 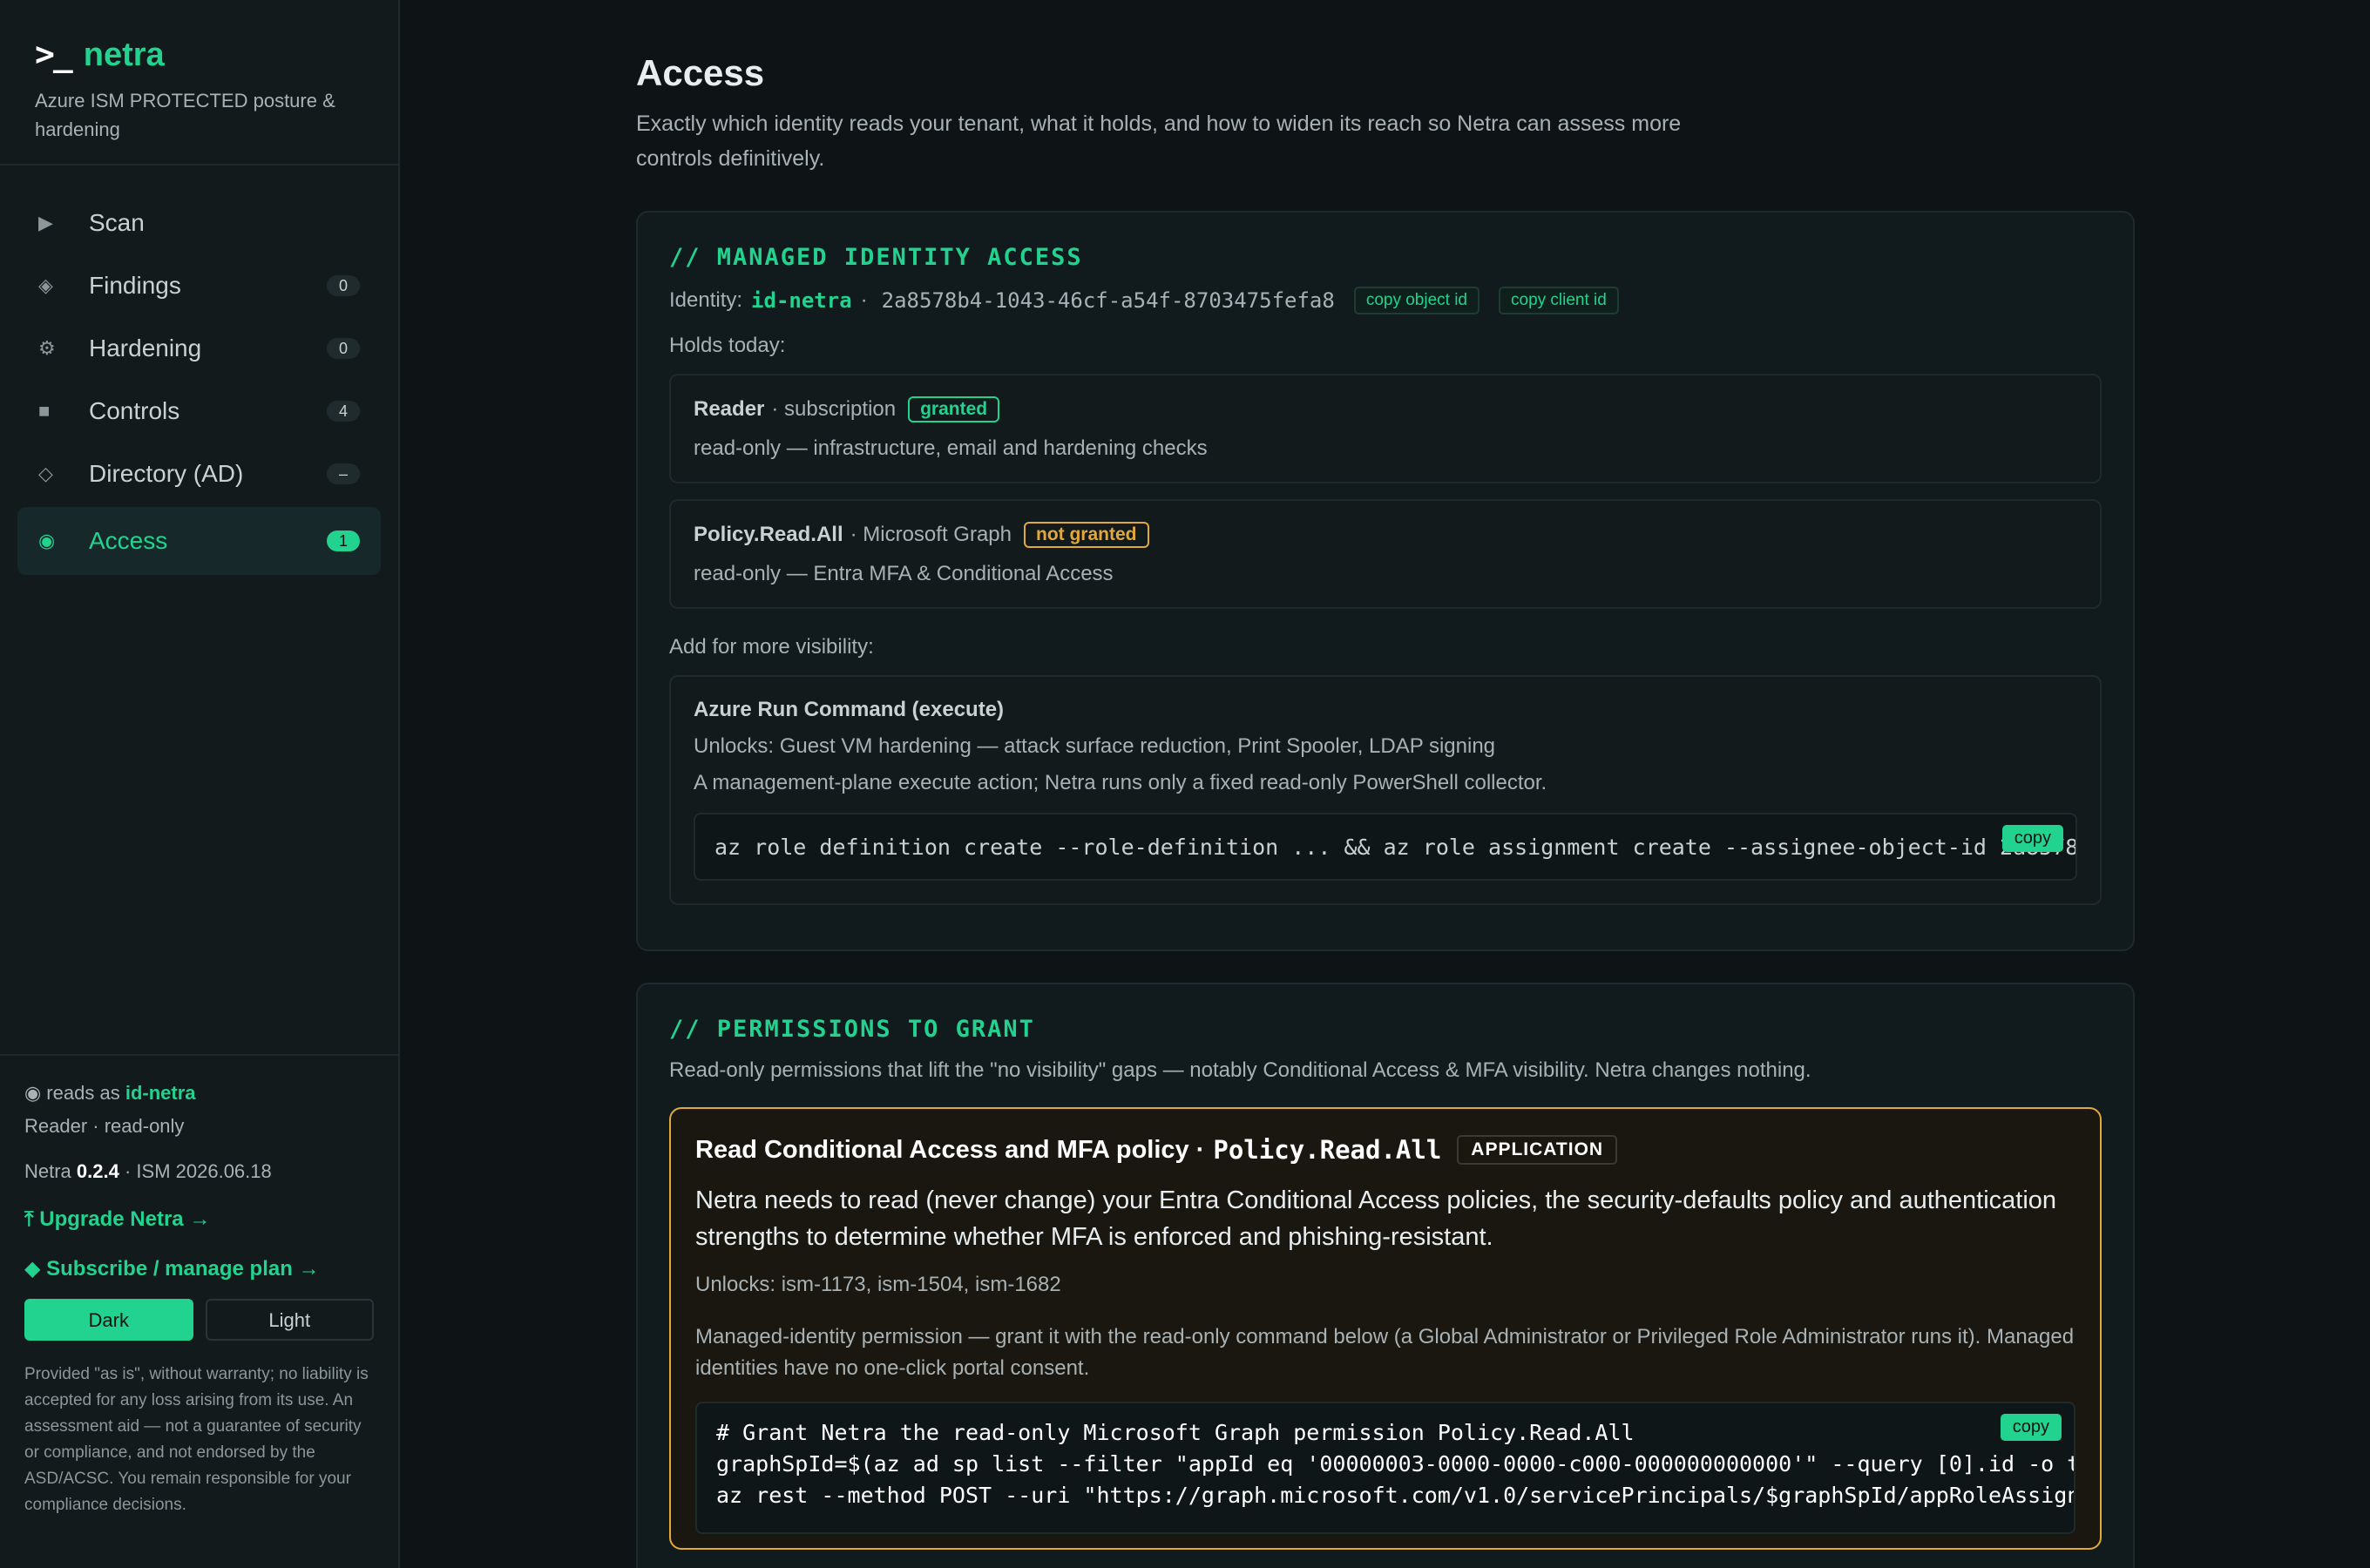 I want to click on identity-status: ◉ reads as id-netra, so click(x=199, y=1093).